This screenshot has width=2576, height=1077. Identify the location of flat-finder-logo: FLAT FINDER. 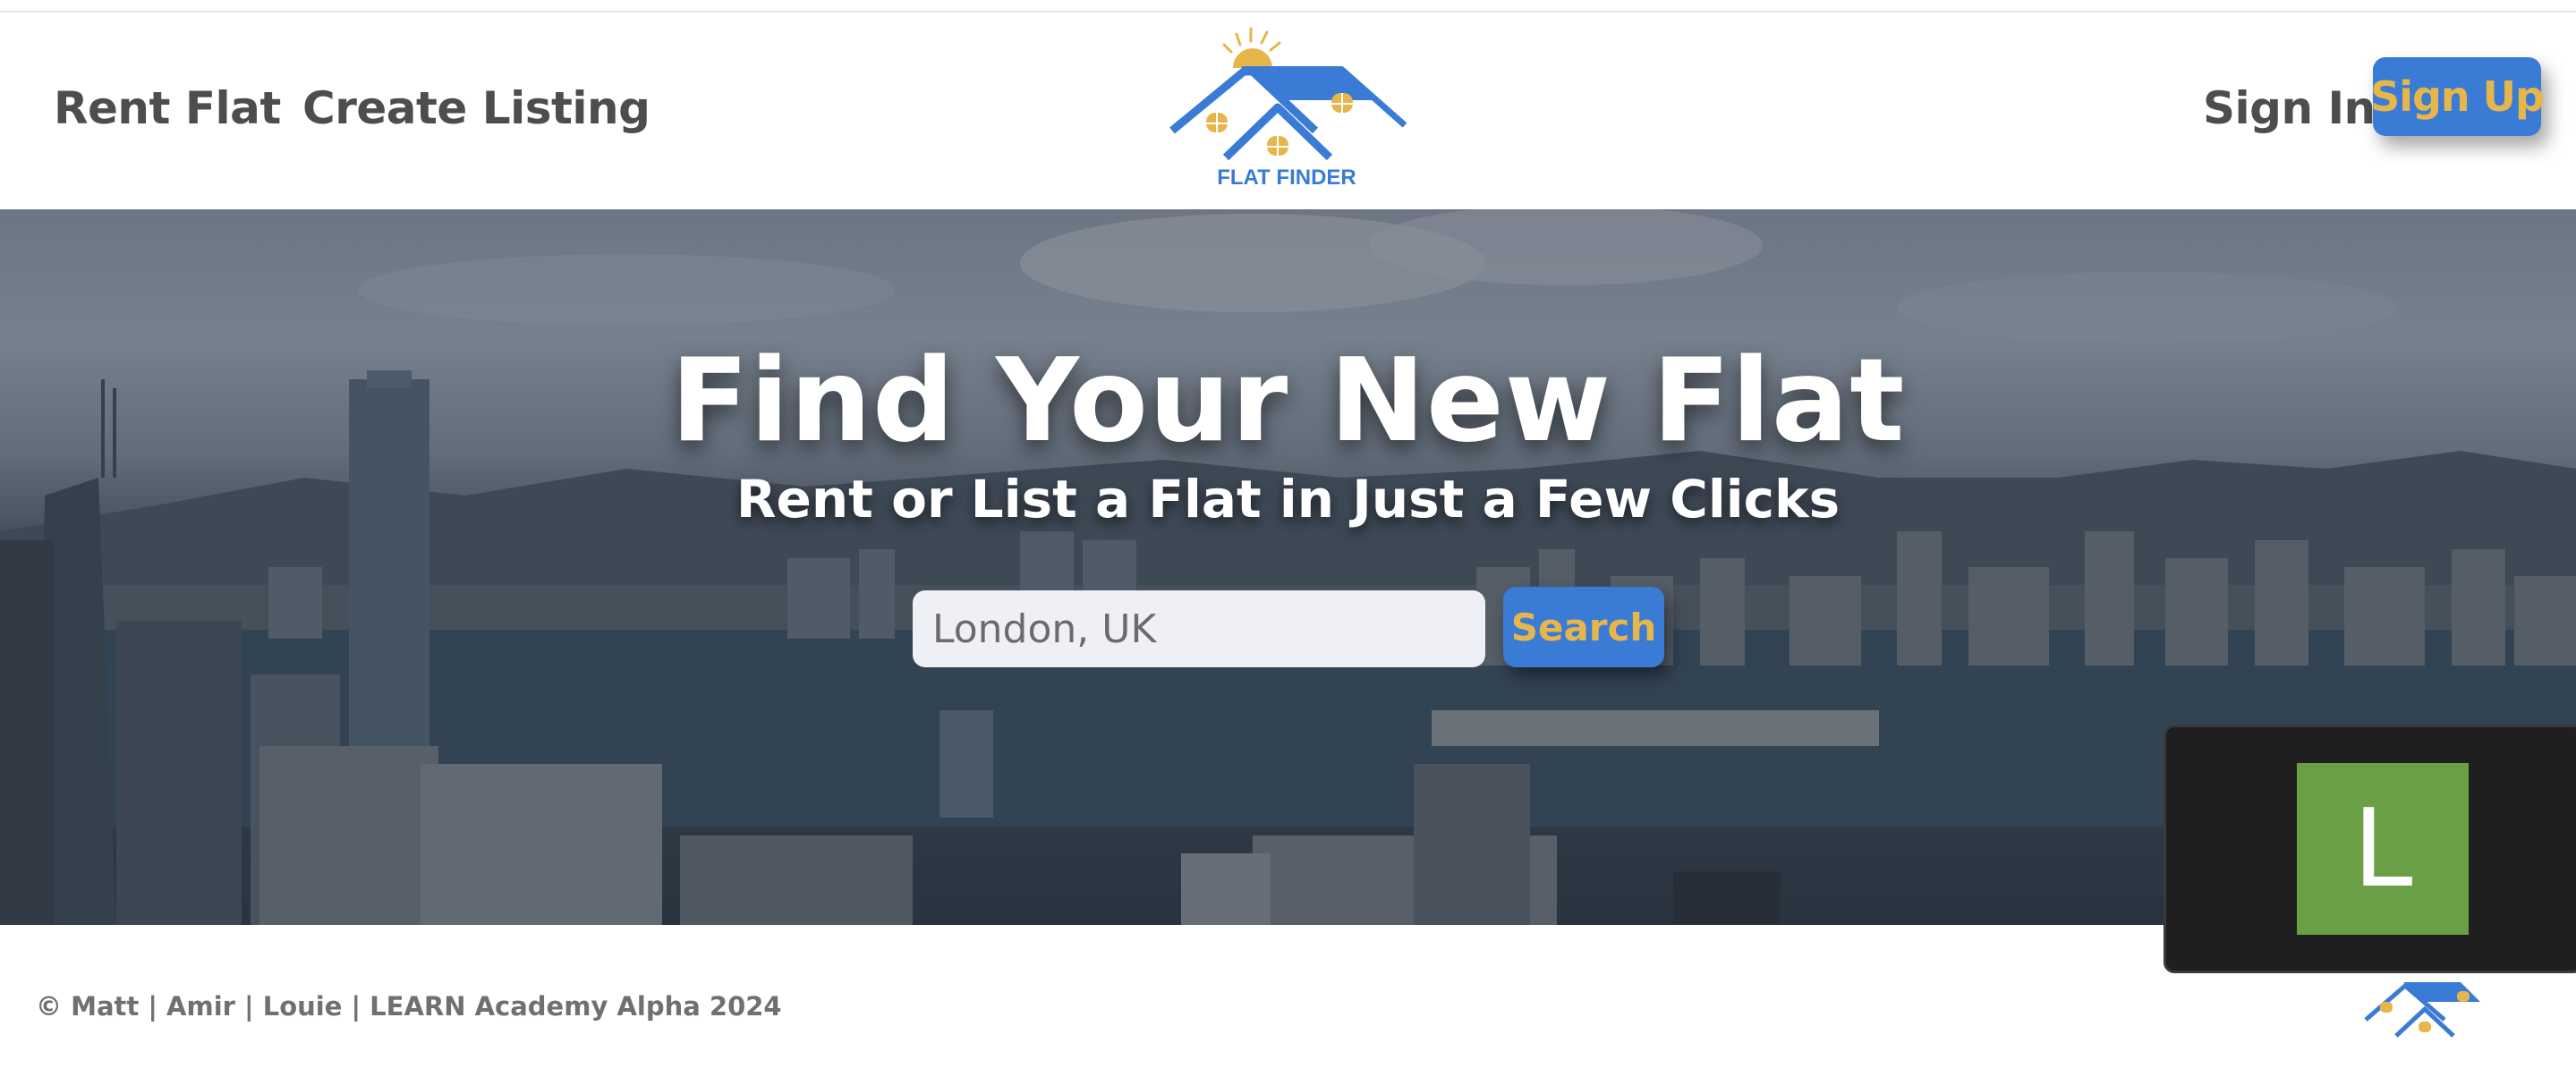
(1288, 110).